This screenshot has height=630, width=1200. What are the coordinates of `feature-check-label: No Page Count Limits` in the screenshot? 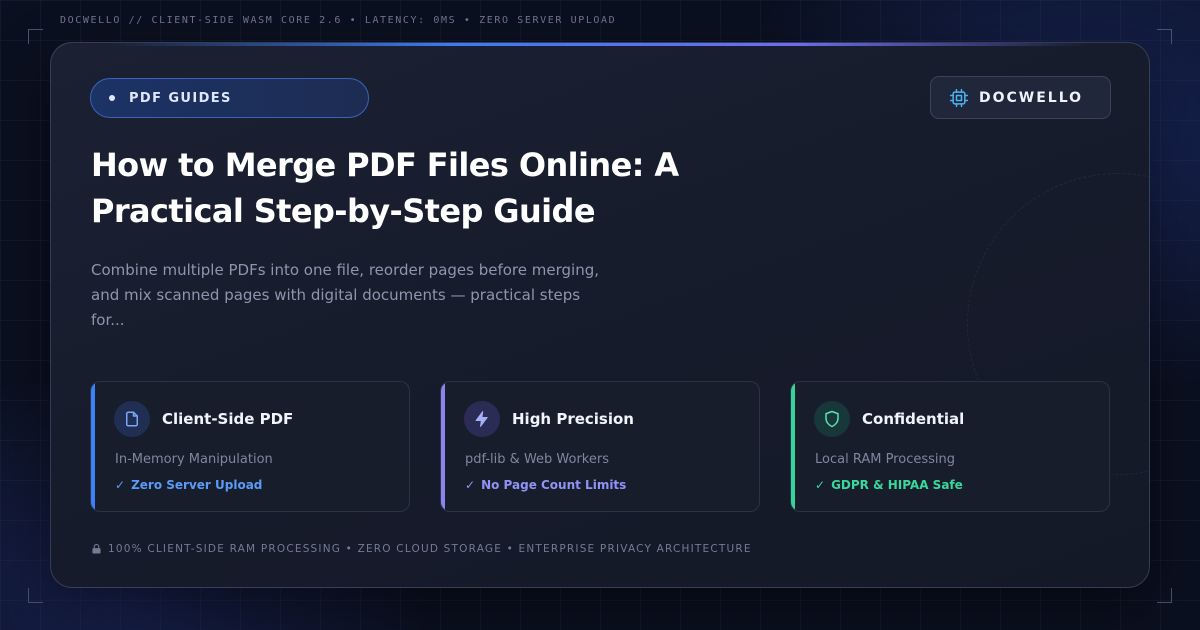 It's located at (554, 485).